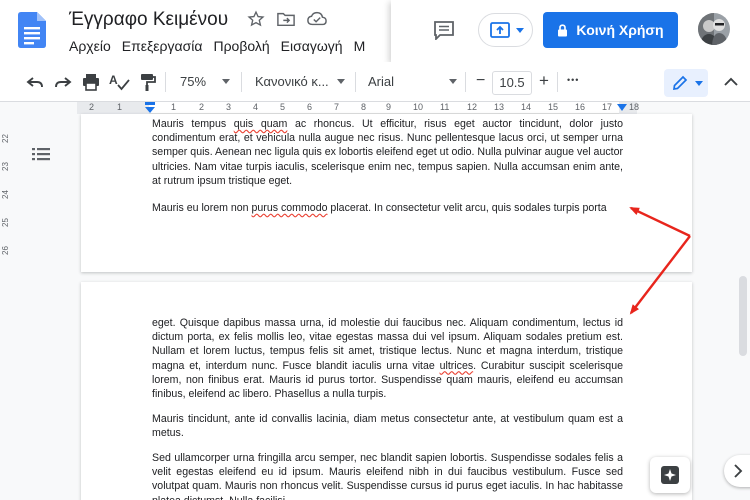  I want to click on print-icon, so click(91, 82).